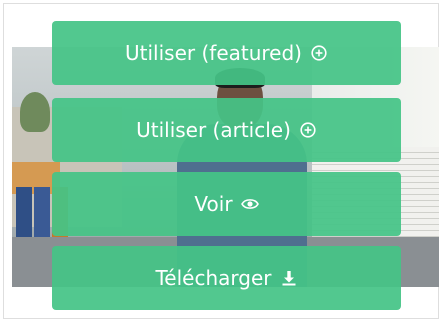 The width and height of the screenshot is (444, 322). I want to click on photo-plant, so click(35, 112).